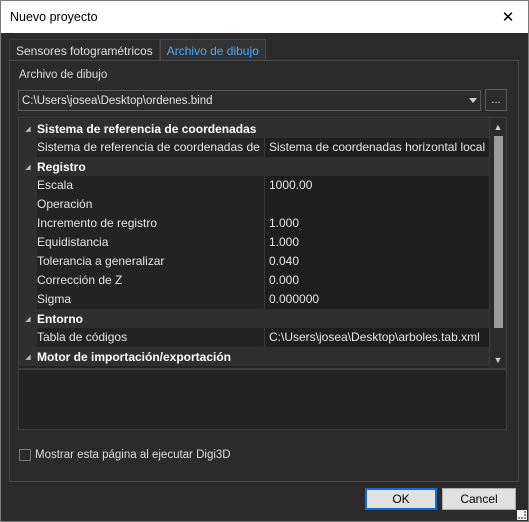  What do you see at coordinates (150, 337) in the screenshot?
I see `grid-property-name: Tabla de códigos` at bounding box center [150, 337].